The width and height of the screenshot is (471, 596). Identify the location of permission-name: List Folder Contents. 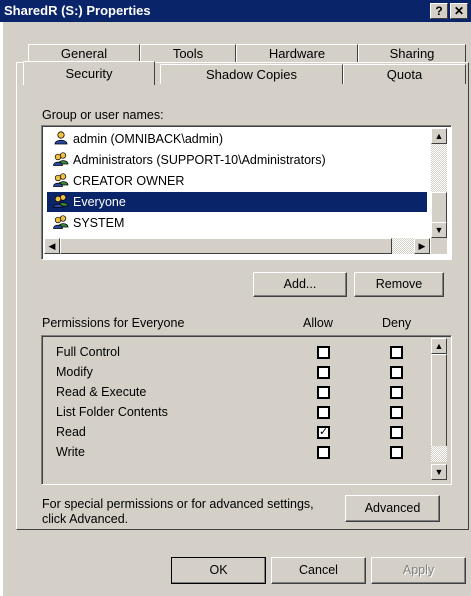
(112, 412).